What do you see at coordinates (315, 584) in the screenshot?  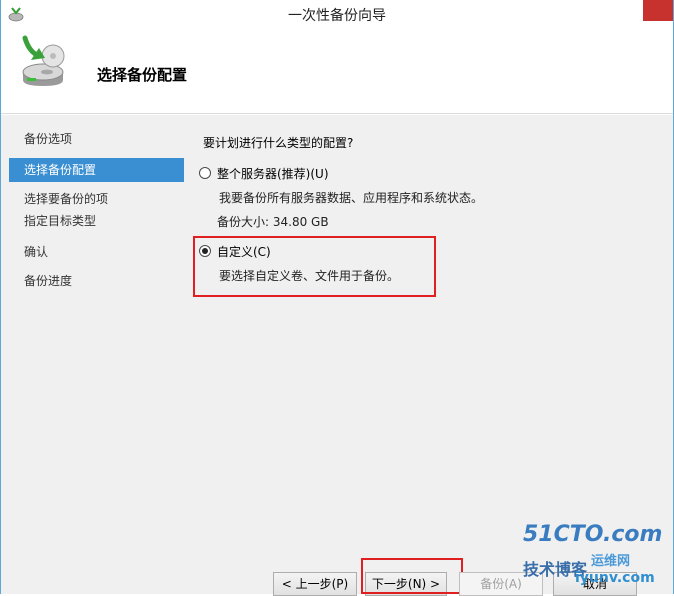 I see `previous-button: < 上一步(P)` at bounding box center [315, 584].